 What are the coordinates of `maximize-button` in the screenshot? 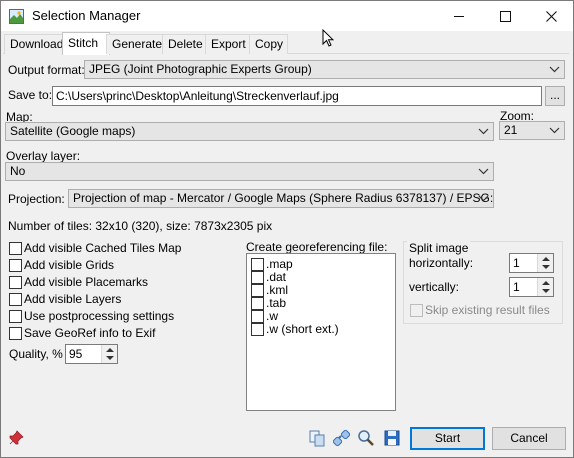 It's located at (505, 16).